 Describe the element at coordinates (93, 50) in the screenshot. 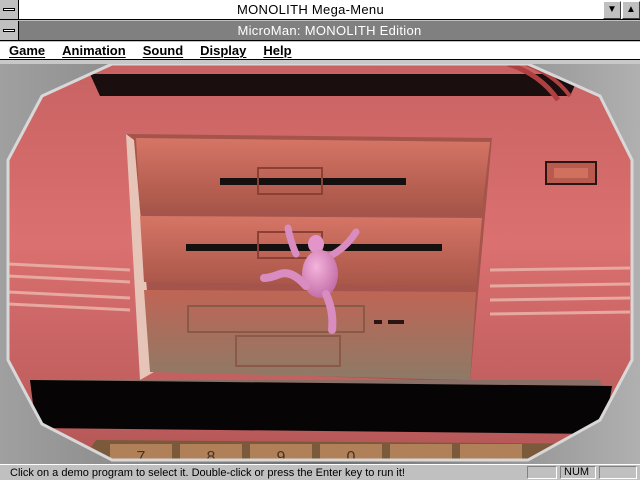

I see `menu-animation: Animation` at that location.